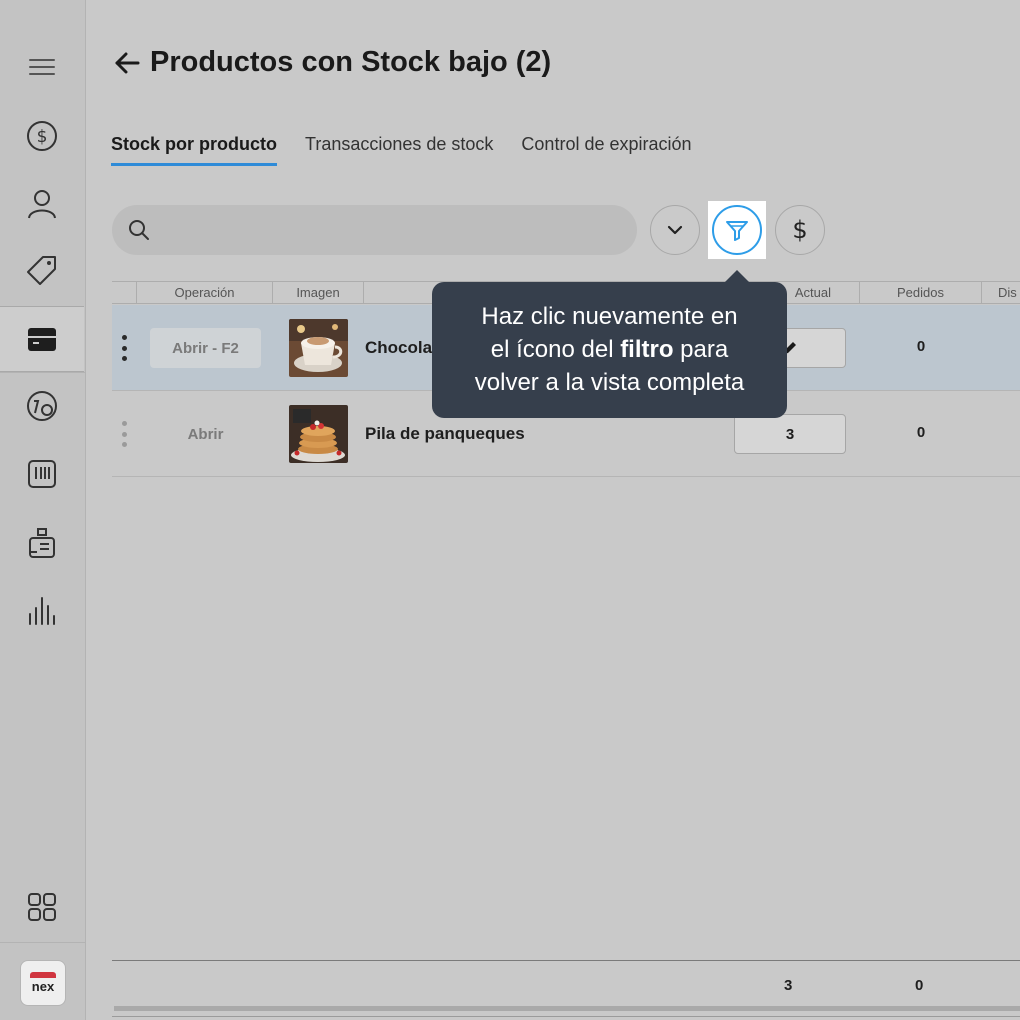  I want to click on dashboard-icon, so click(42, 406).